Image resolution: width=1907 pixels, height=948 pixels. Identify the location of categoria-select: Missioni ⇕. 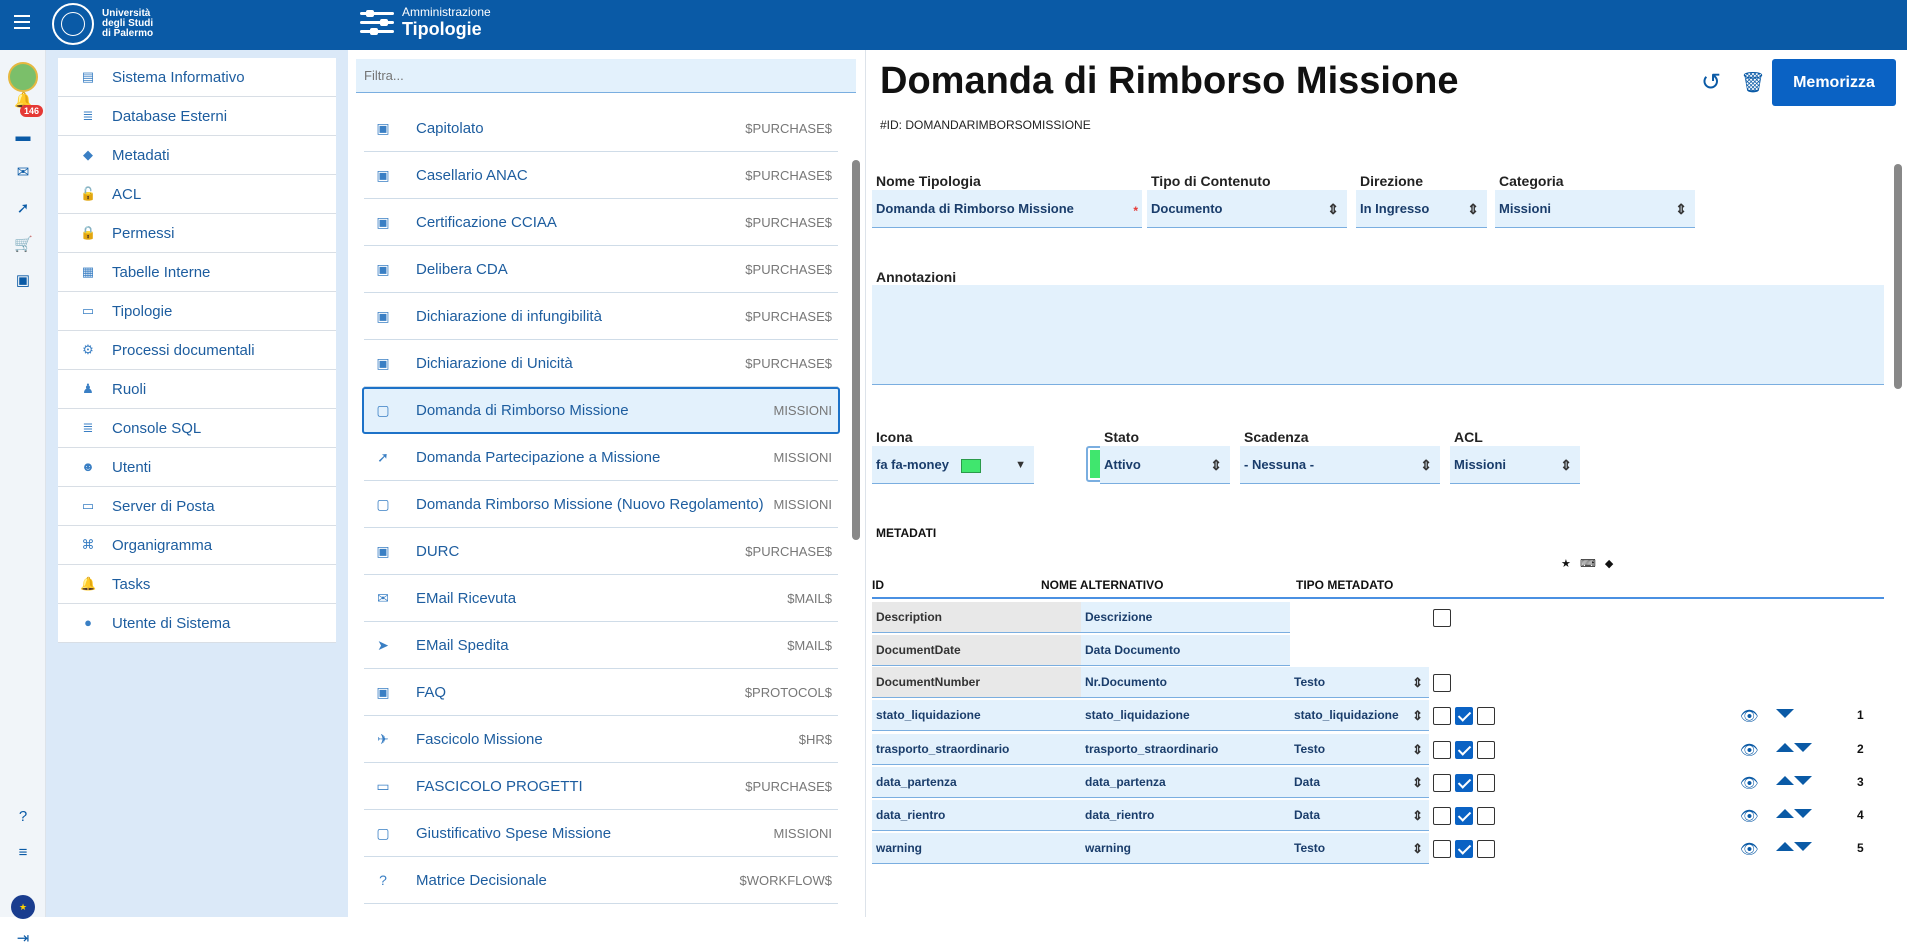
(1595, 209).